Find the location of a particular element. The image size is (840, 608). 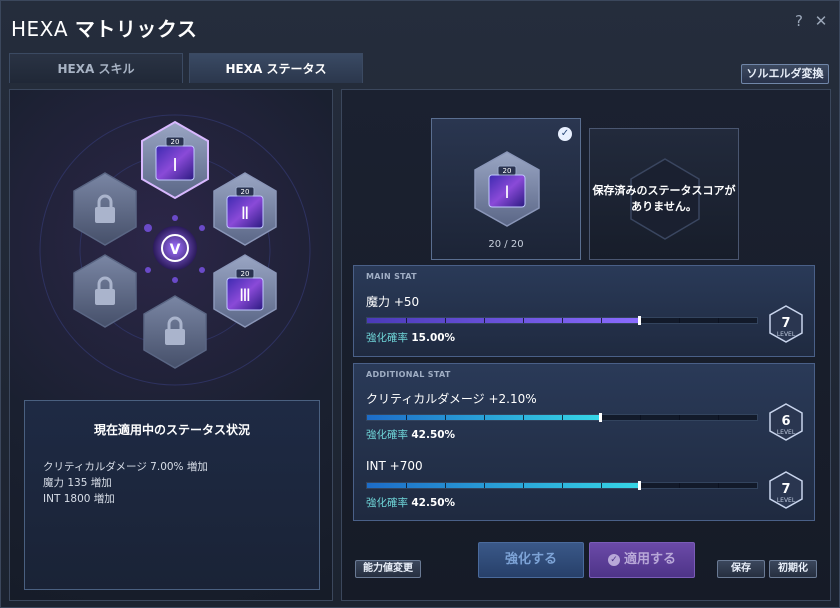

node-numeral: Ⅱ is located at coordinates (245, 214).